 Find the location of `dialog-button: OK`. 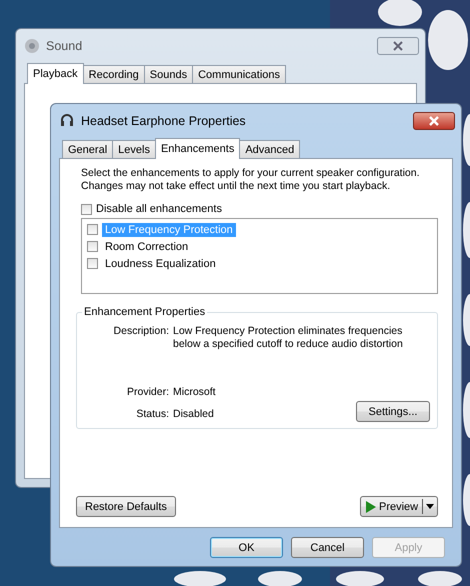

dialog-button: OK is located at coordinates (246, 547).